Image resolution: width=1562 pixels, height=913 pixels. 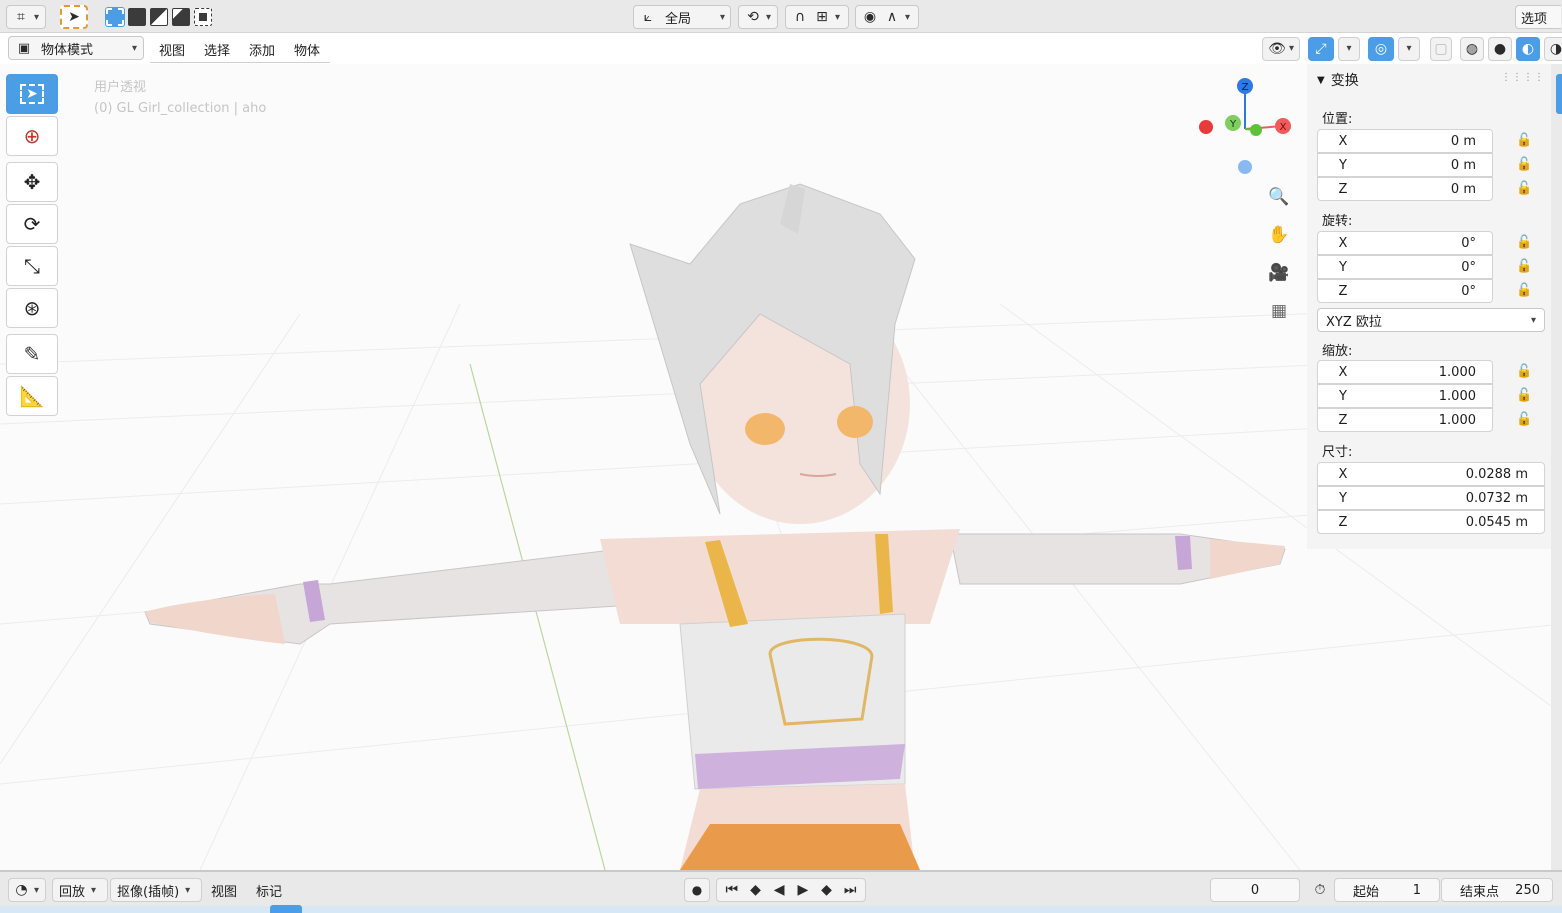 What do you see at coordinates (76, 48) in the screenshot?
I see `mode-dropdown: ▣ 物体模式 ▾` at bounding box center [76, 48].